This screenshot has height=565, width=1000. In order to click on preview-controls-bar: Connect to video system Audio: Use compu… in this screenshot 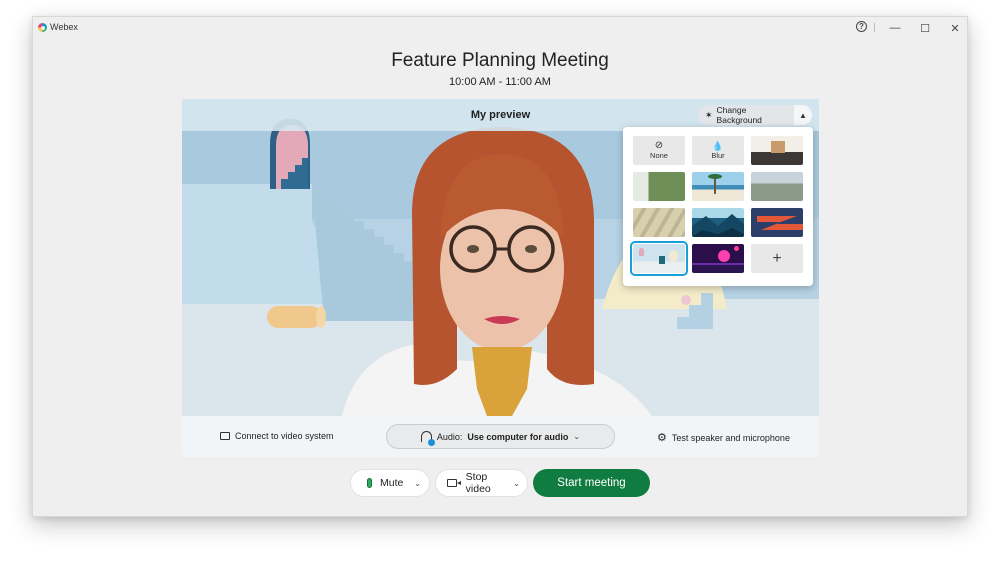, I will do `click(500, 436)`.